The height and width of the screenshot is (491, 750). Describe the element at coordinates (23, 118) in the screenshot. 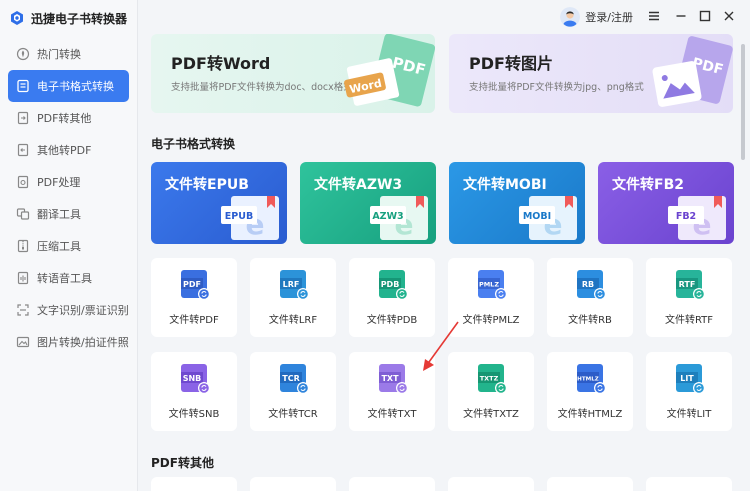

I see `pdf-to-other-icon` at that location.